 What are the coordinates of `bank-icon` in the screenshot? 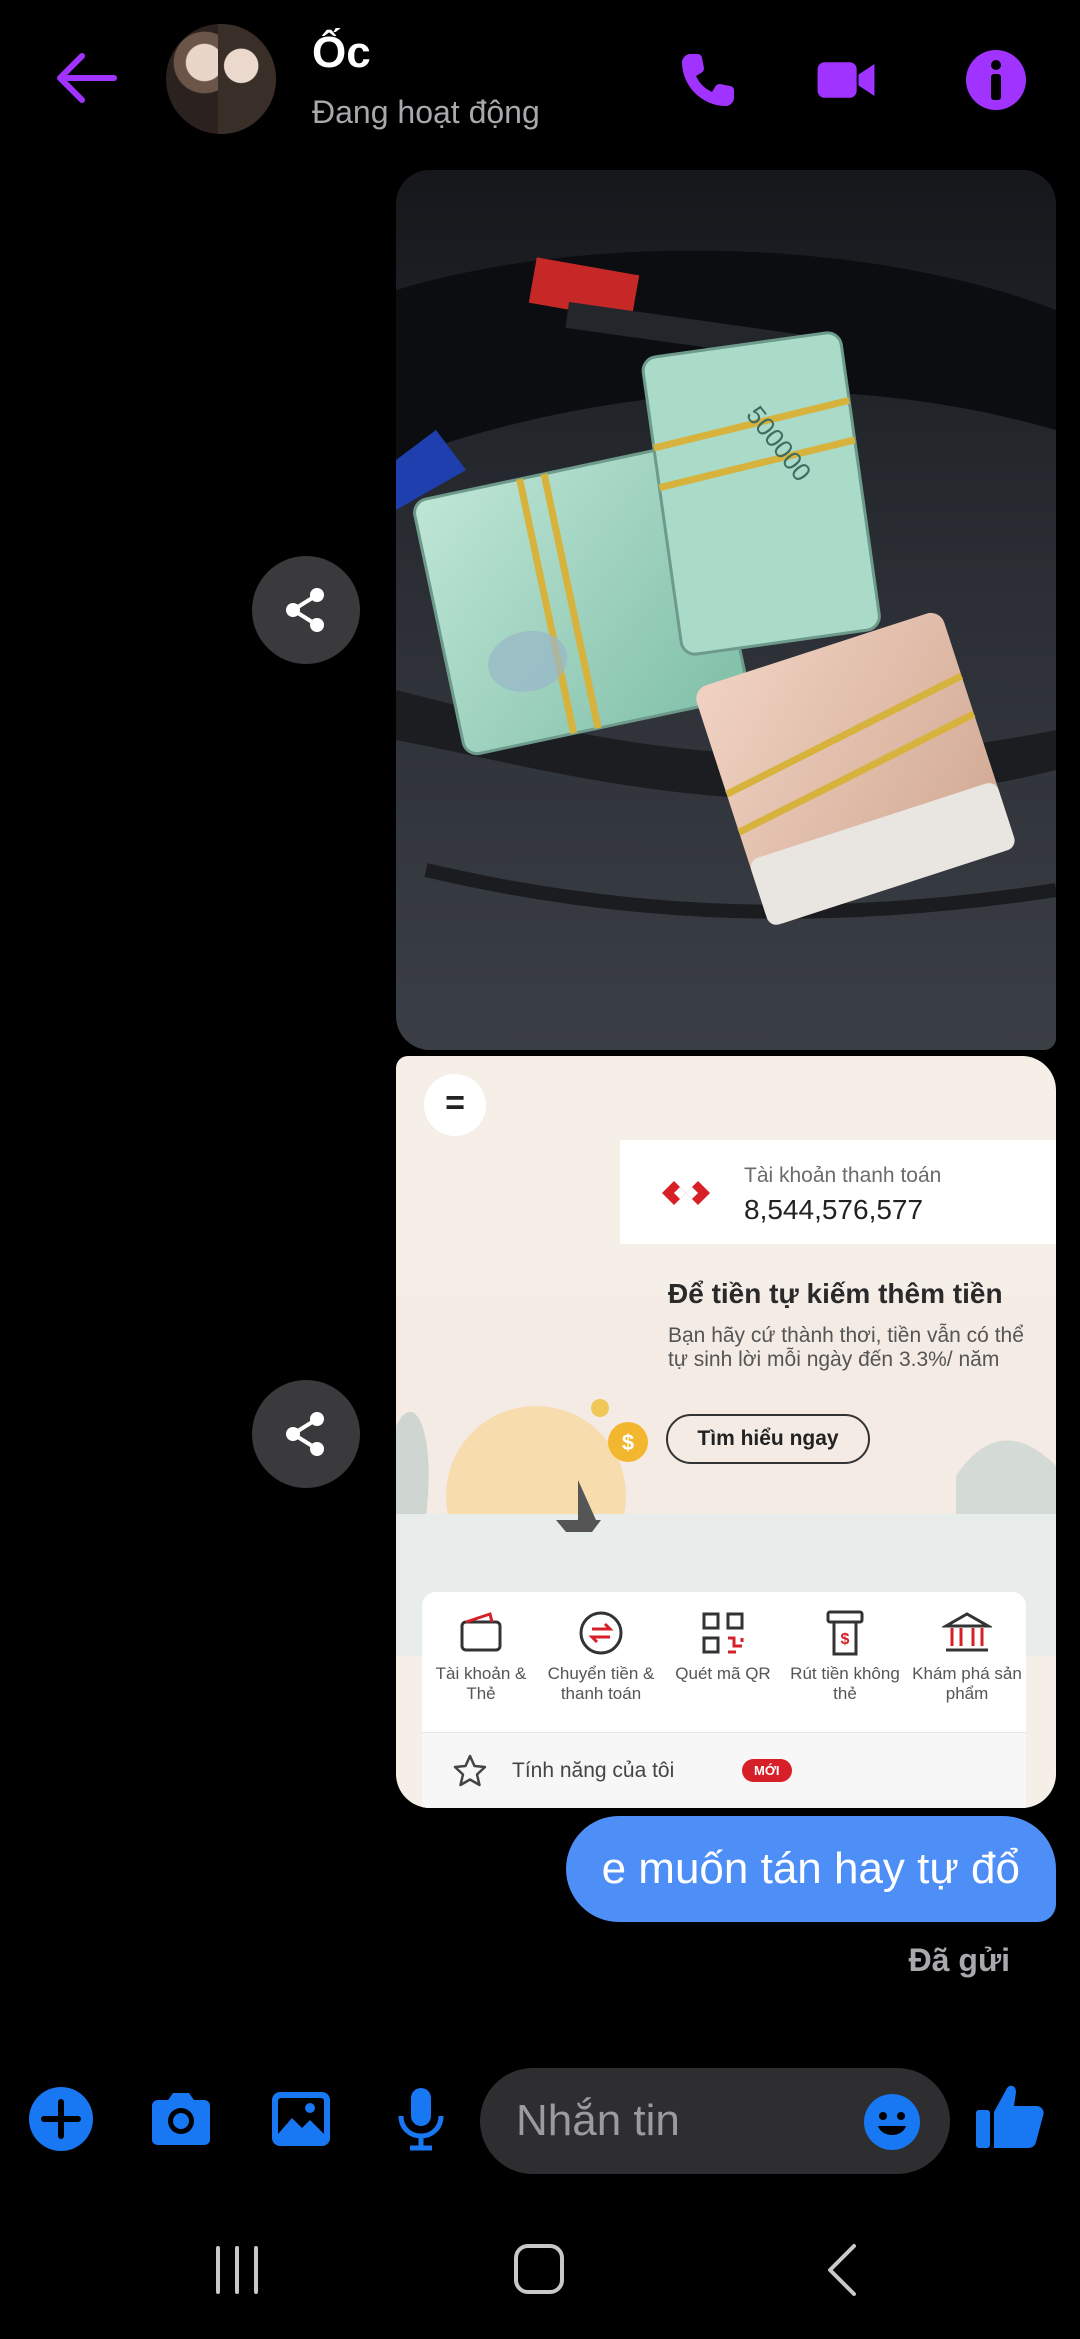 It's located at (967, 1632).